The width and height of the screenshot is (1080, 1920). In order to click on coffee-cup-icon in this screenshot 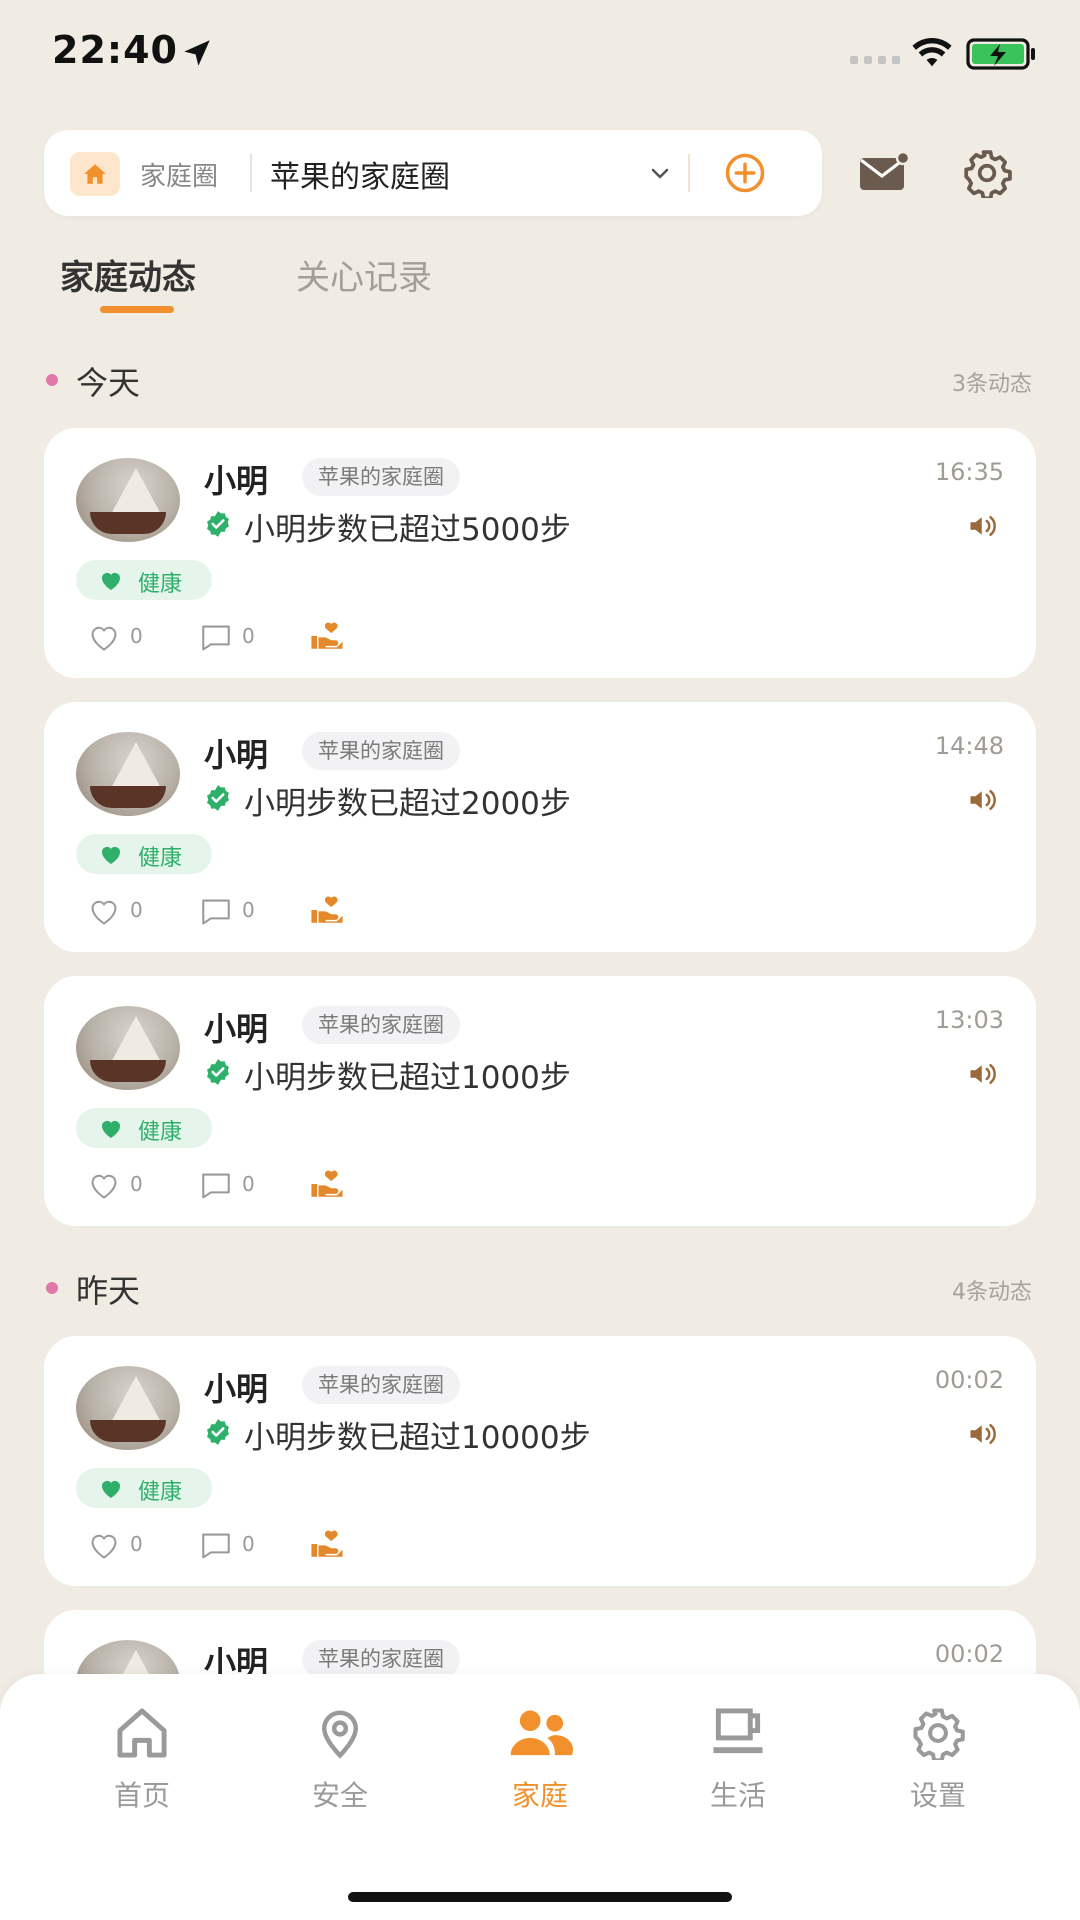, I will do `click(738, 1731)`.